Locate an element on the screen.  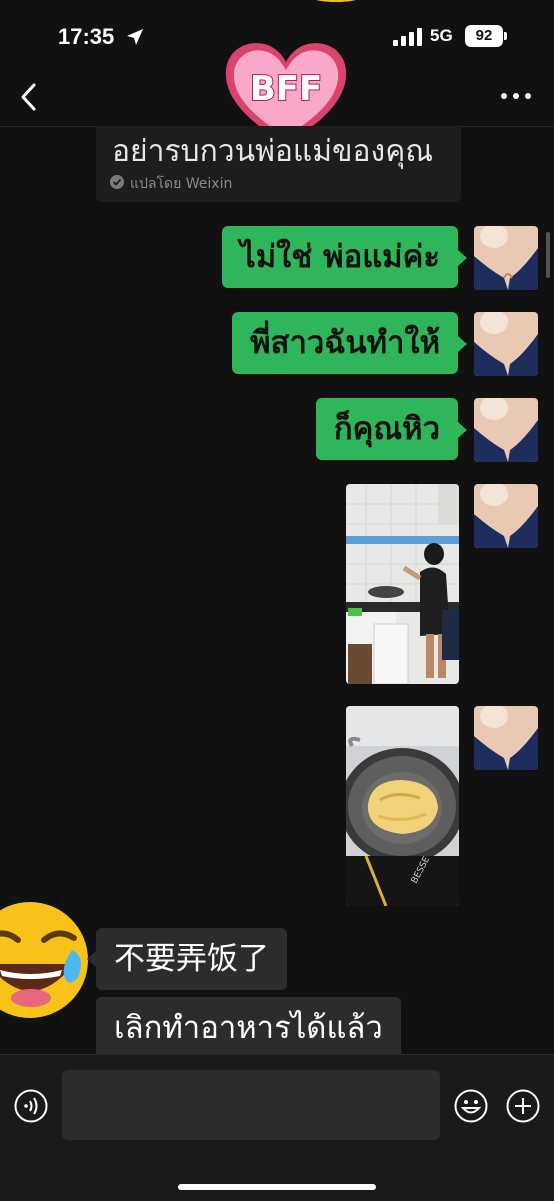
back-button is located at coordinates (29, 97).